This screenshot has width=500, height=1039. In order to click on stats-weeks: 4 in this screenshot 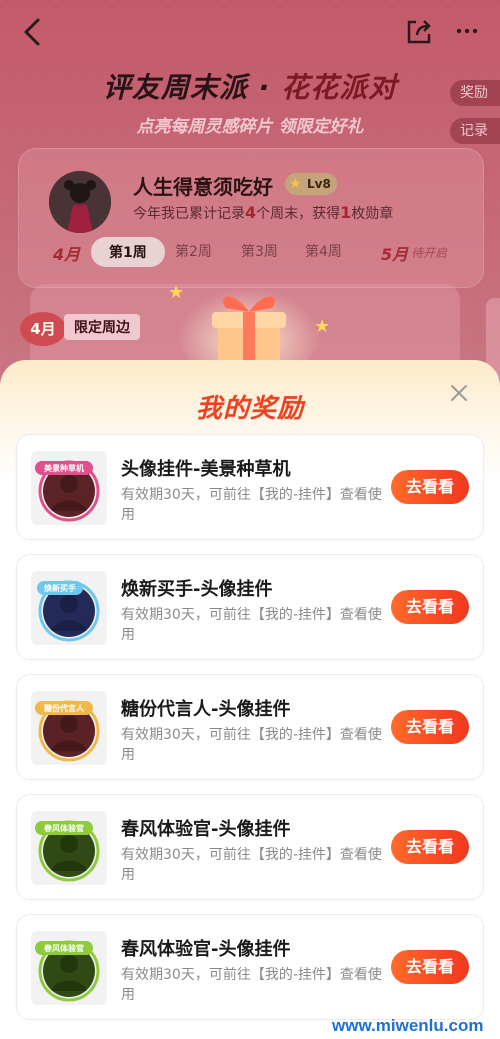, I will do `click(251, 212)`.